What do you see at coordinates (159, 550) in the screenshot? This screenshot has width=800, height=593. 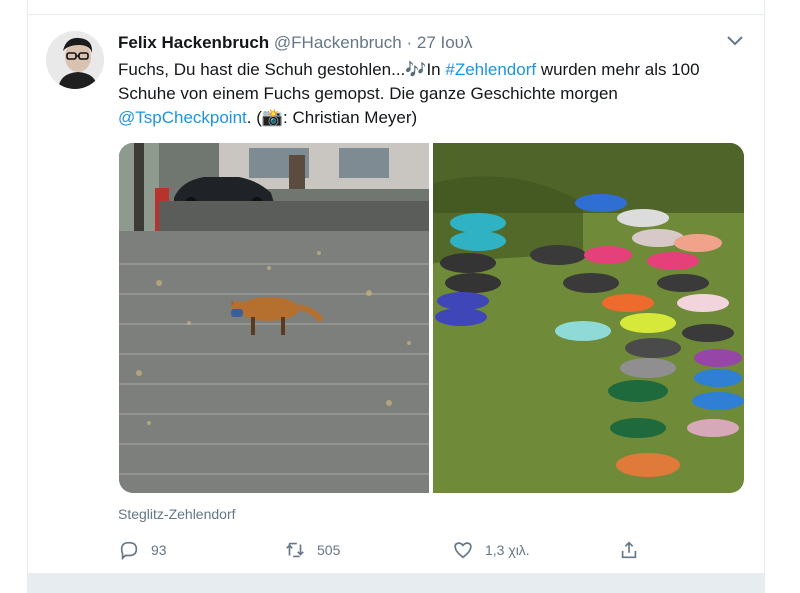 I see `reply-count: 93` at bounding box center [159, 550].